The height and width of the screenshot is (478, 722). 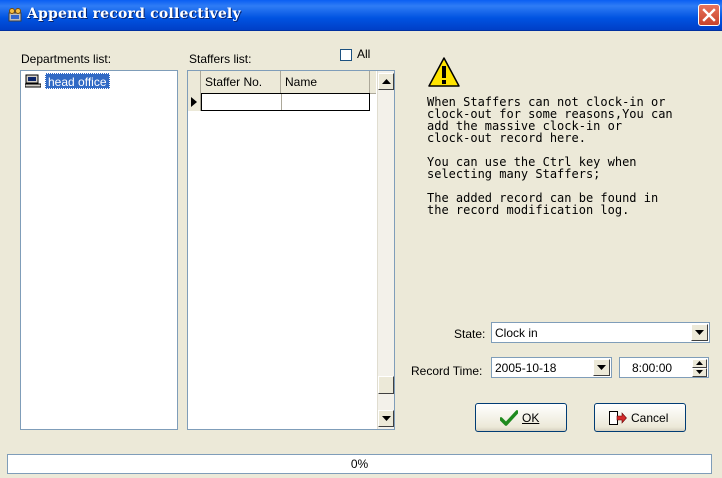 What do you see at coordinates (77, 81) in the screenshot?
I see `department-label: head office` at bounding box center [77, 81].